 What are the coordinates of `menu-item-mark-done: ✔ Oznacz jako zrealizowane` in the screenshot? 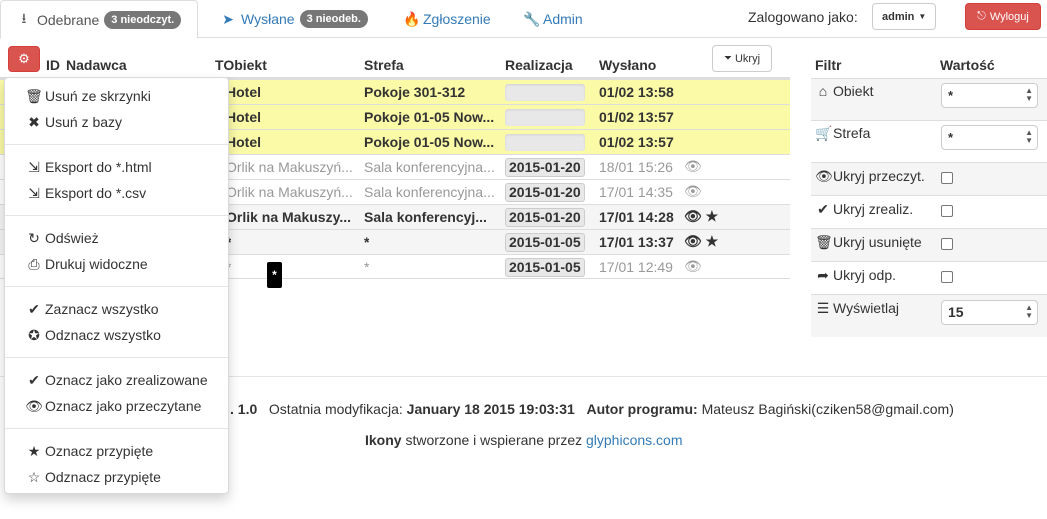 It's located at (116, 380).